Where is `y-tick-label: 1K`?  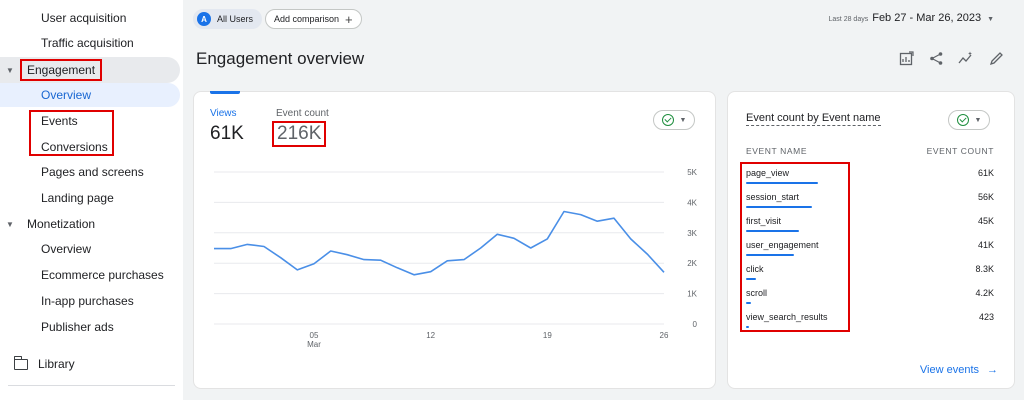
y-tick-label: 1K is located at coordinates (692, 294).